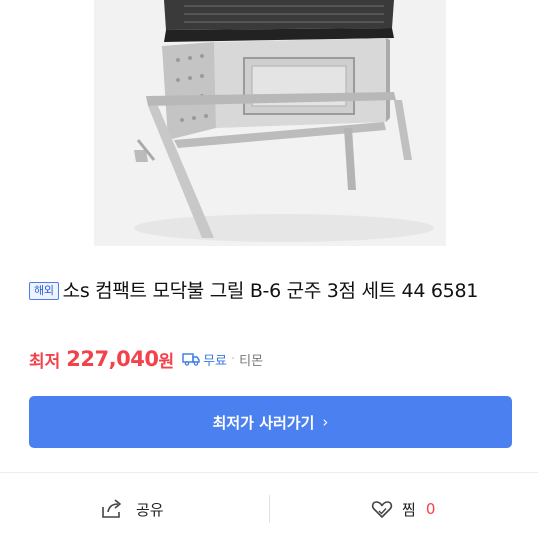 The width and height of the screenshot is (538, 538). What do you see at coordinates (269, 509) in the screenshot?
I see `action-separator` at bounding box center [269, 509].